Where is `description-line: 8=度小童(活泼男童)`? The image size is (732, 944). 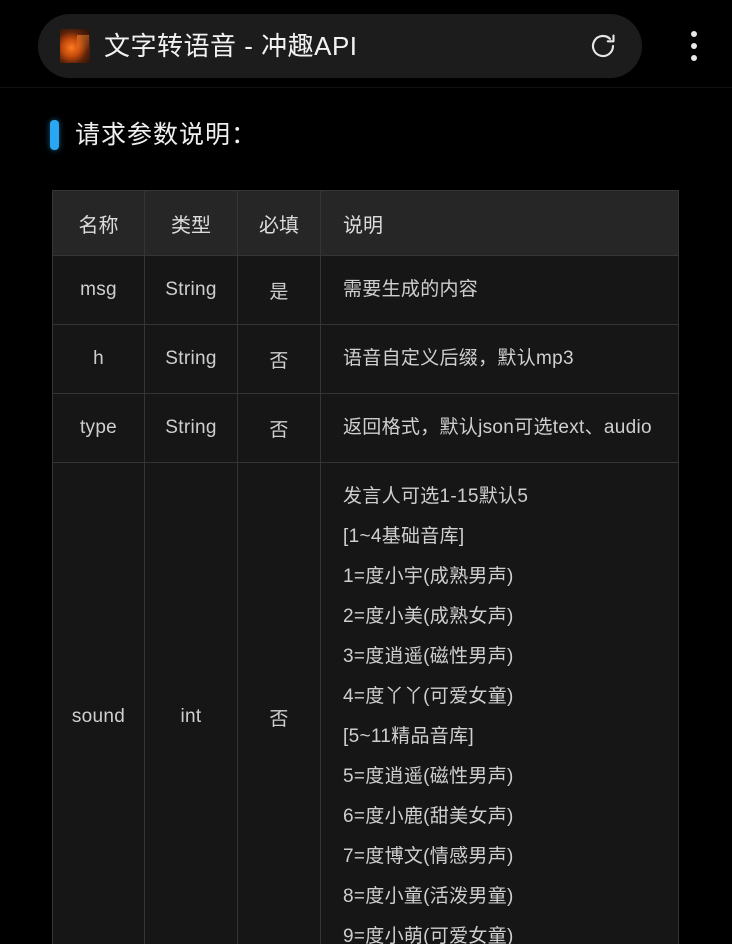
description-line: 8=度小童(活泼男童) is located at coordinates (428, 896).